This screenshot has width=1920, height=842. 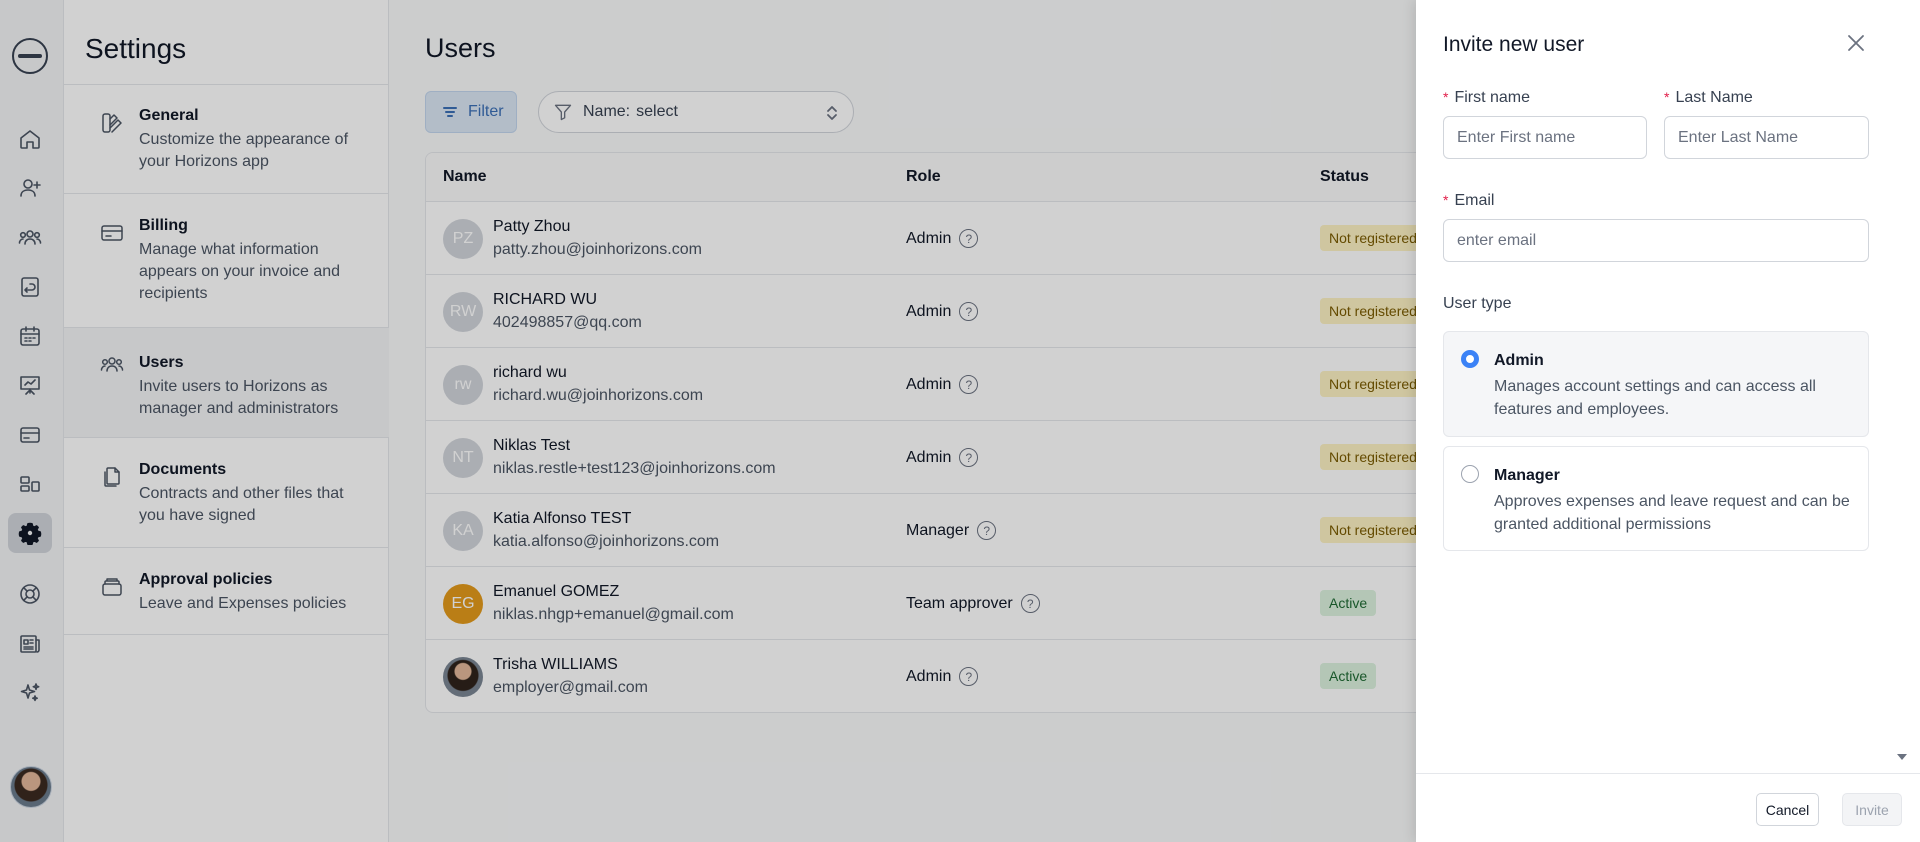 I want to click on drawer-scrollbar, so click(x=1901, y=386).